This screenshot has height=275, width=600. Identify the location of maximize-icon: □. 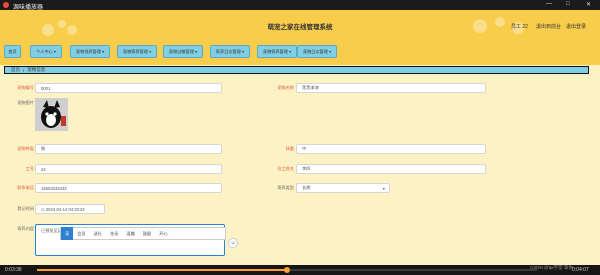
(568, 4).